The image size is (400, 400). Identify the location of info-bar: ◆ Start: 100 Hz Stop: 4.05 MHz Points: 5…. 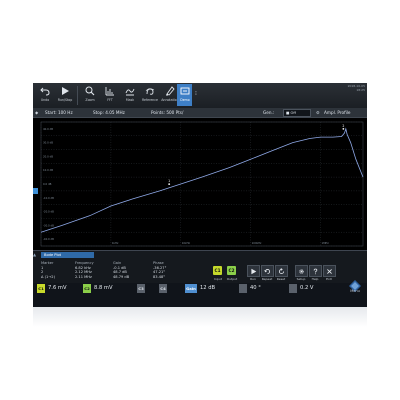
(200, 113).